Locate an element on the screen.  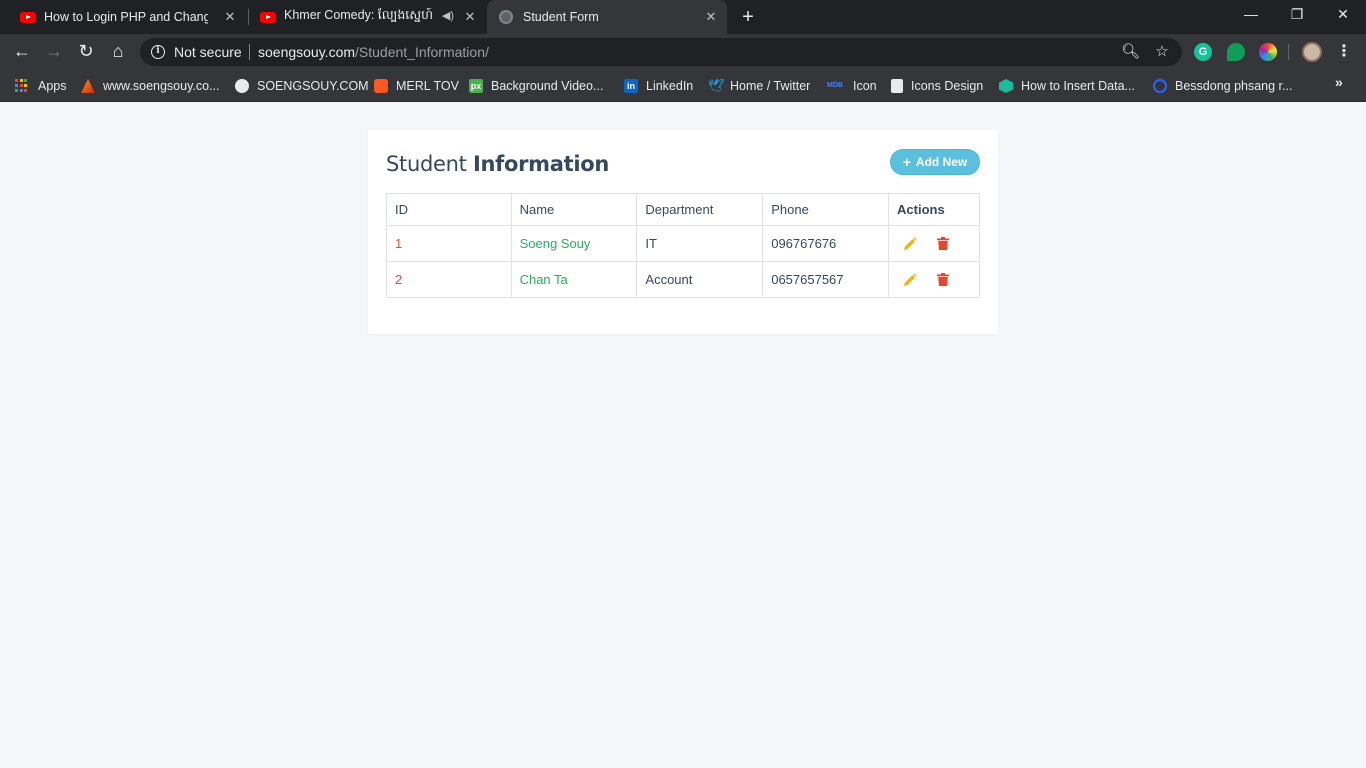
document-icon is located at coordinates (897, 86).